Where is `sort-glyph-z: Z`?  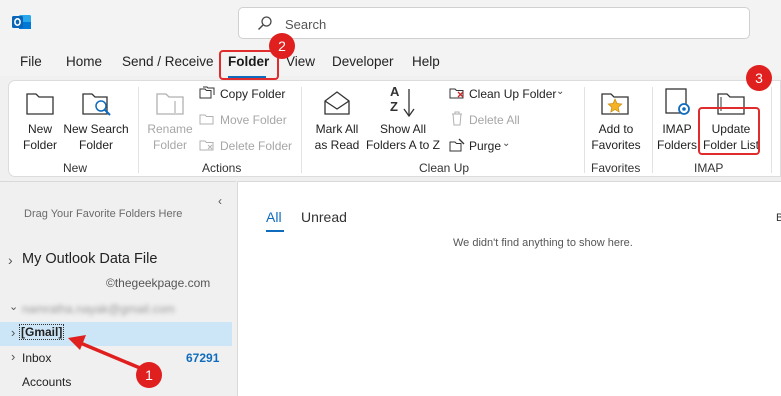
sort-glyph-z: Z is located at coordinates (394, 106).